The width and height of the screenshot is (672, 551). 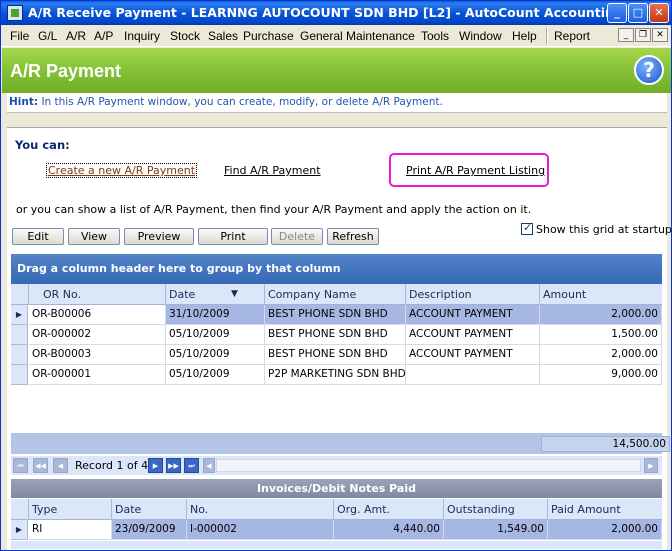 What do you see at coordinates (336, 545) in the screenshot?
I see `subgrid-scroll-area` at bounding box center [336, 545].